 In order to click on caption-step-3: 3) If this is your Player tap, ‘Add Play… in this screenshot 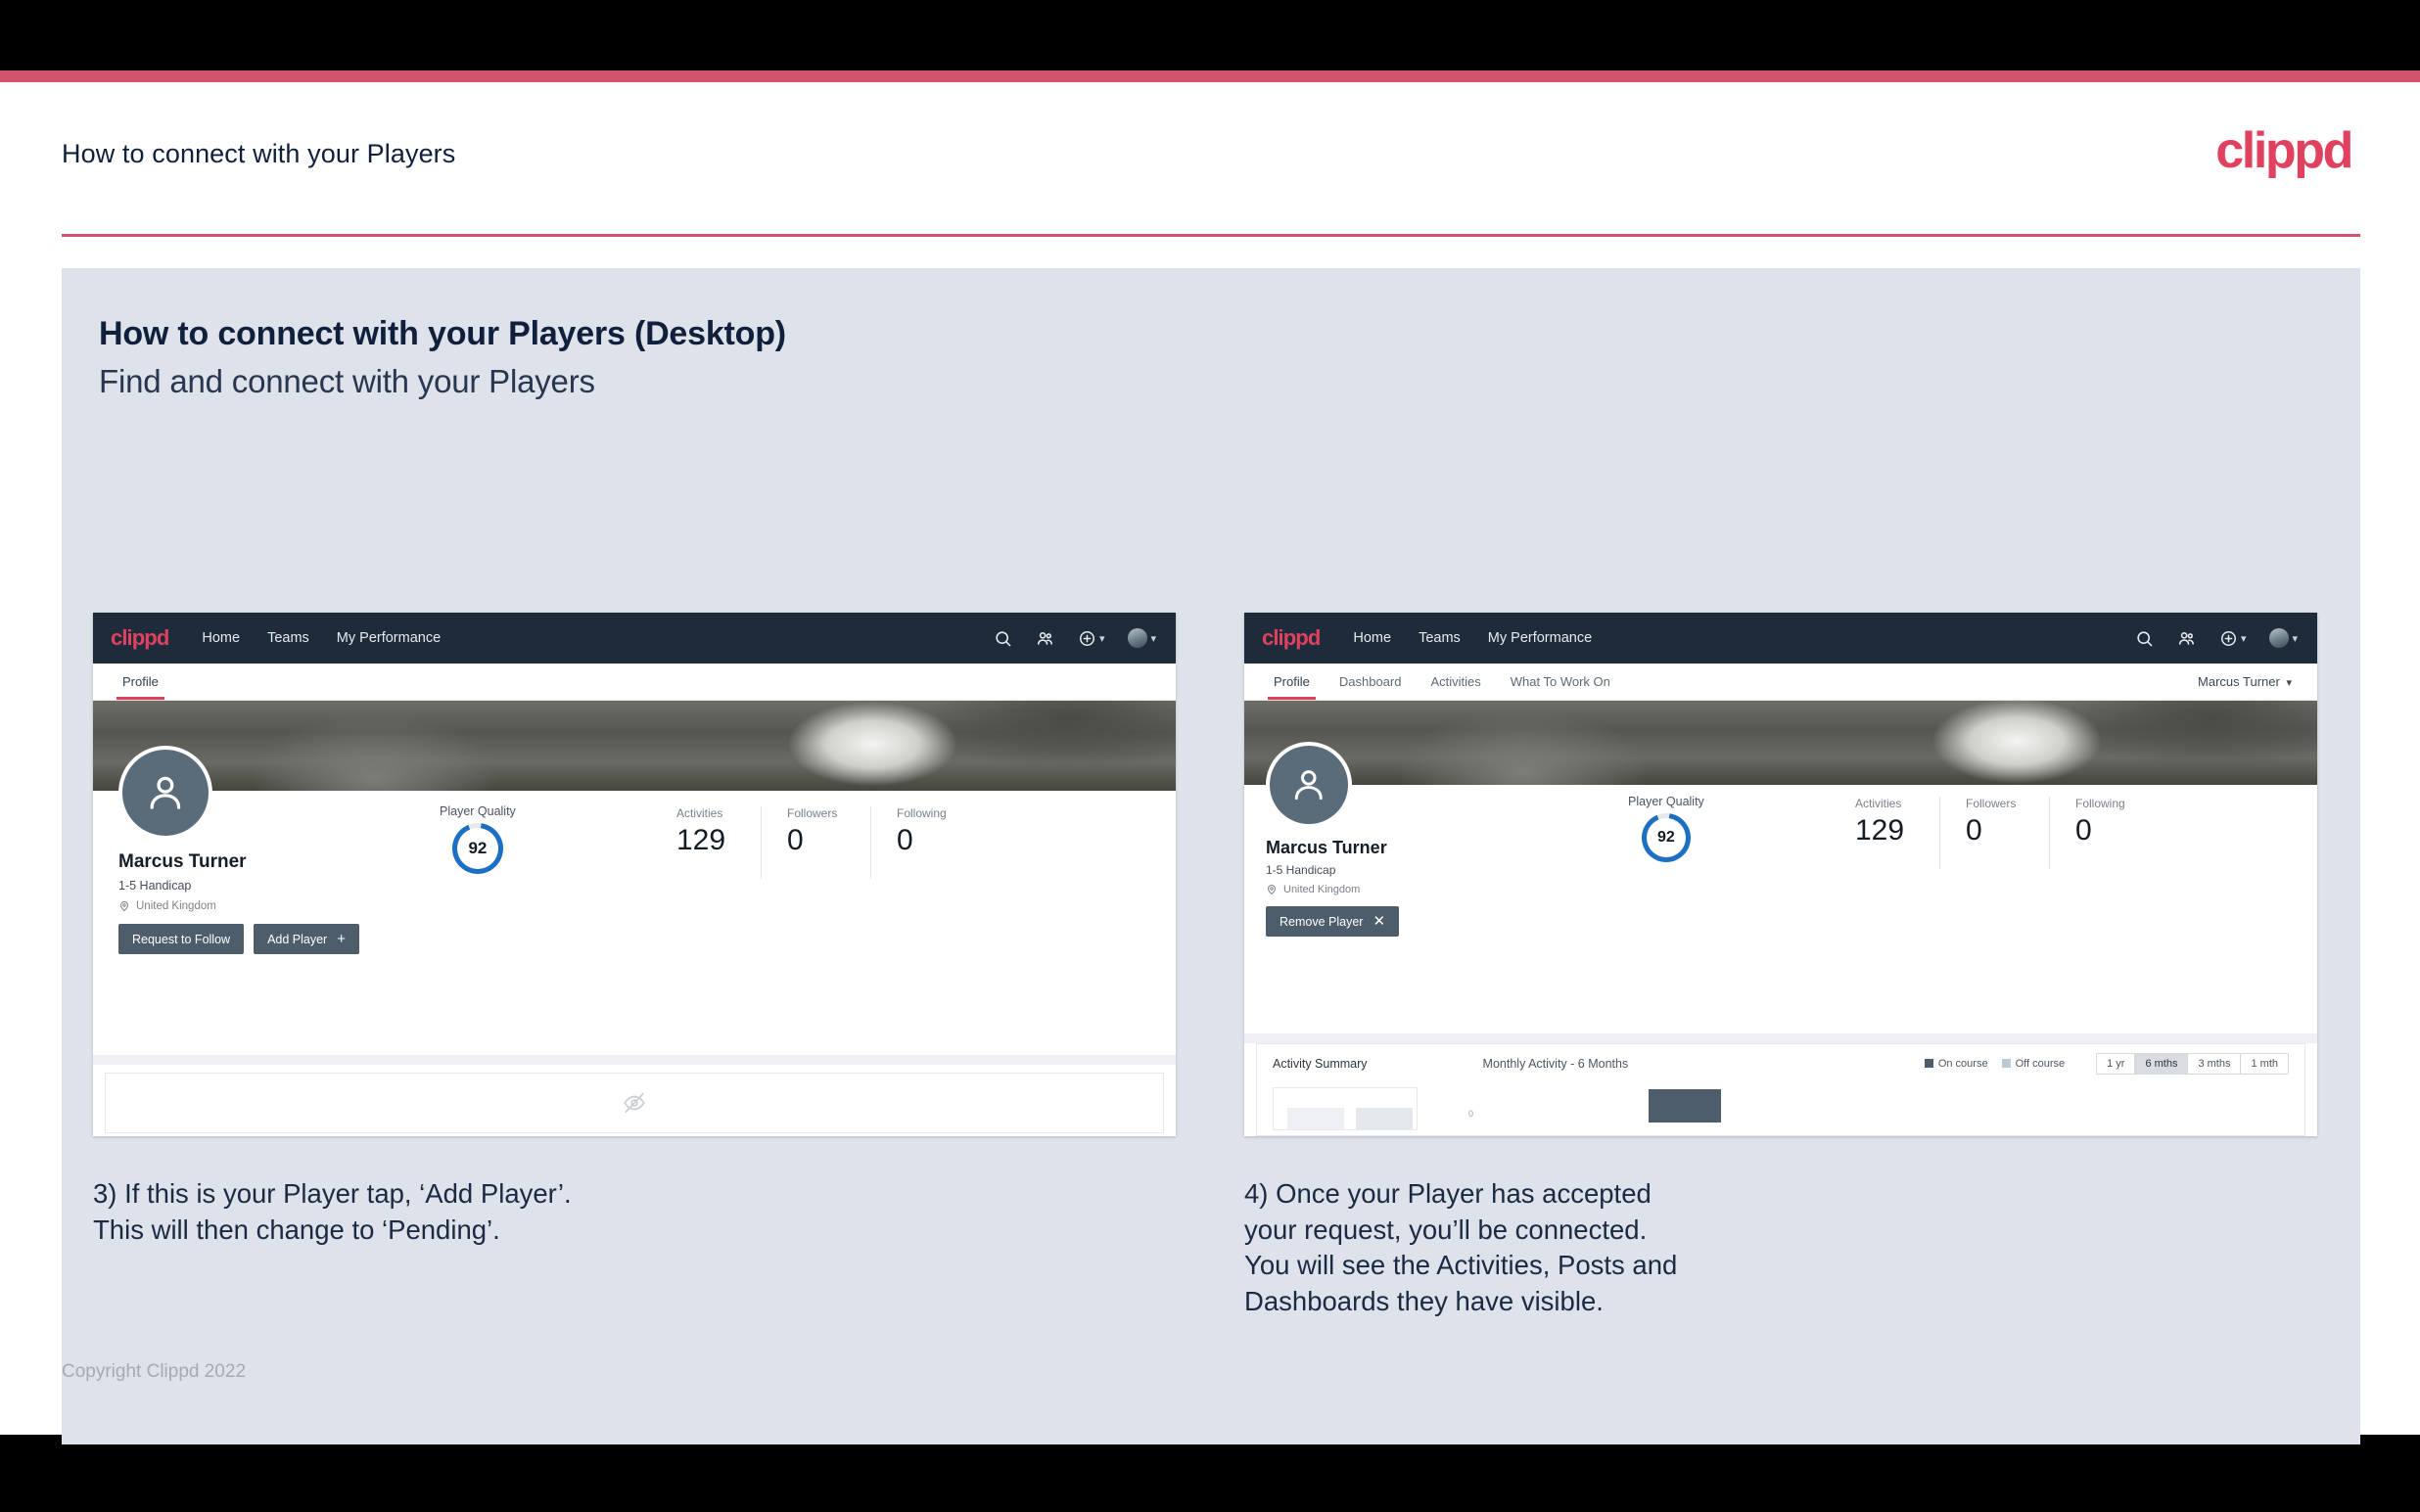, I will do `click(332, 1211)`.